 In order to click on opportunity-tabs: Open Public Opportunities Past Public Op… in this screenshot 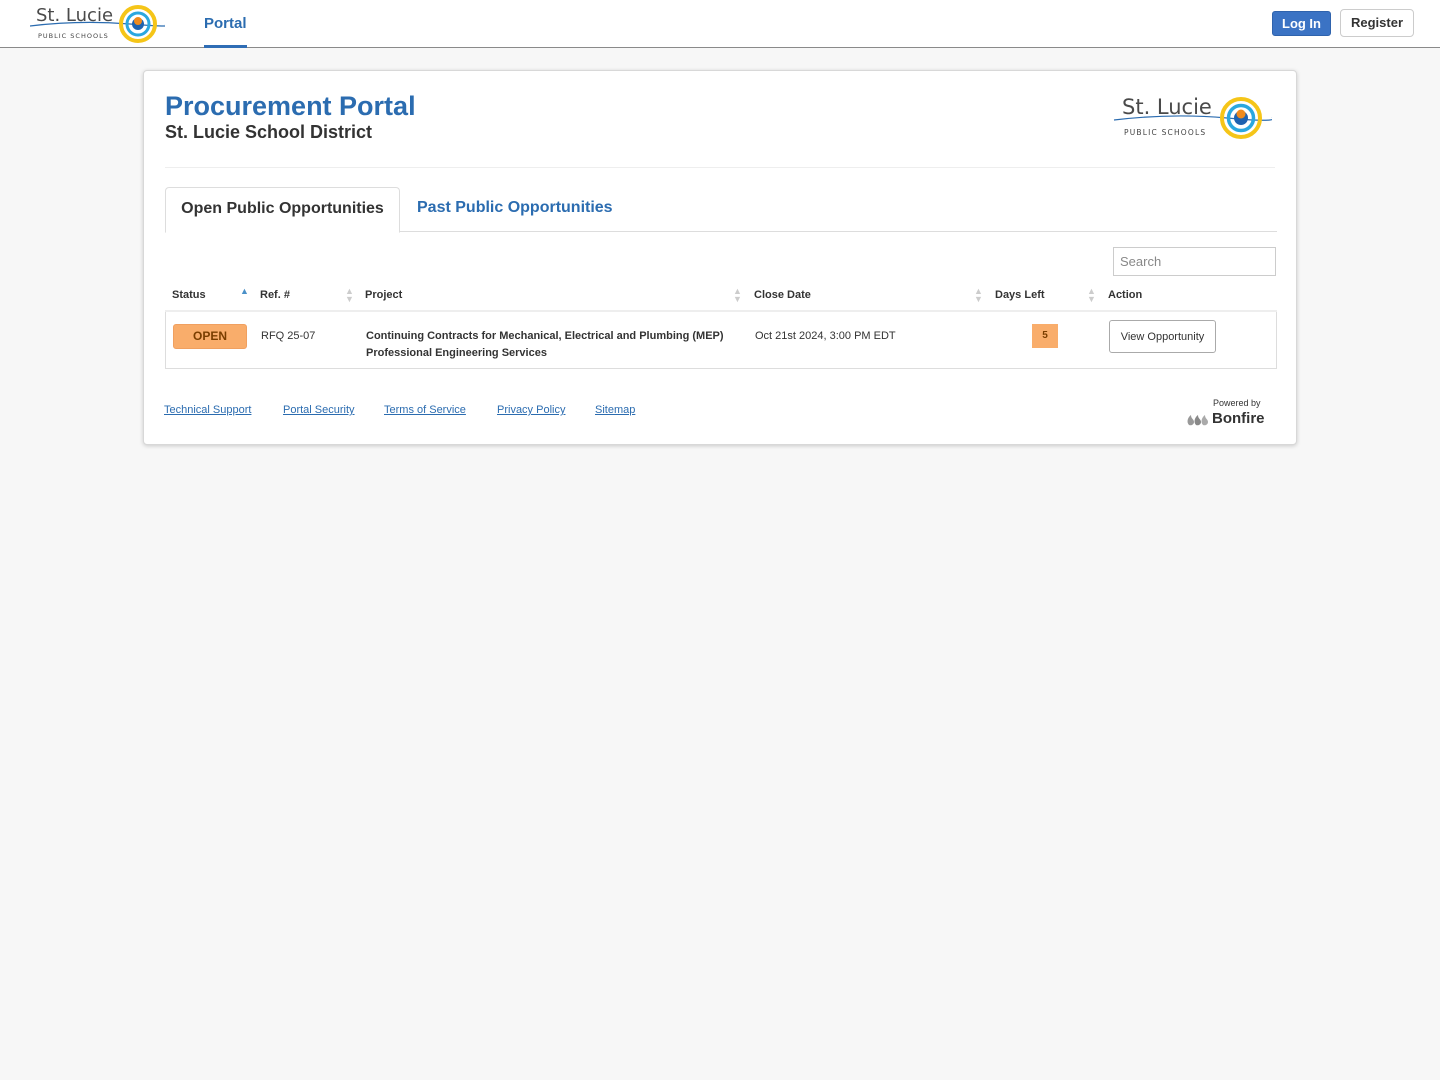, I will do `click(721, 210)`.